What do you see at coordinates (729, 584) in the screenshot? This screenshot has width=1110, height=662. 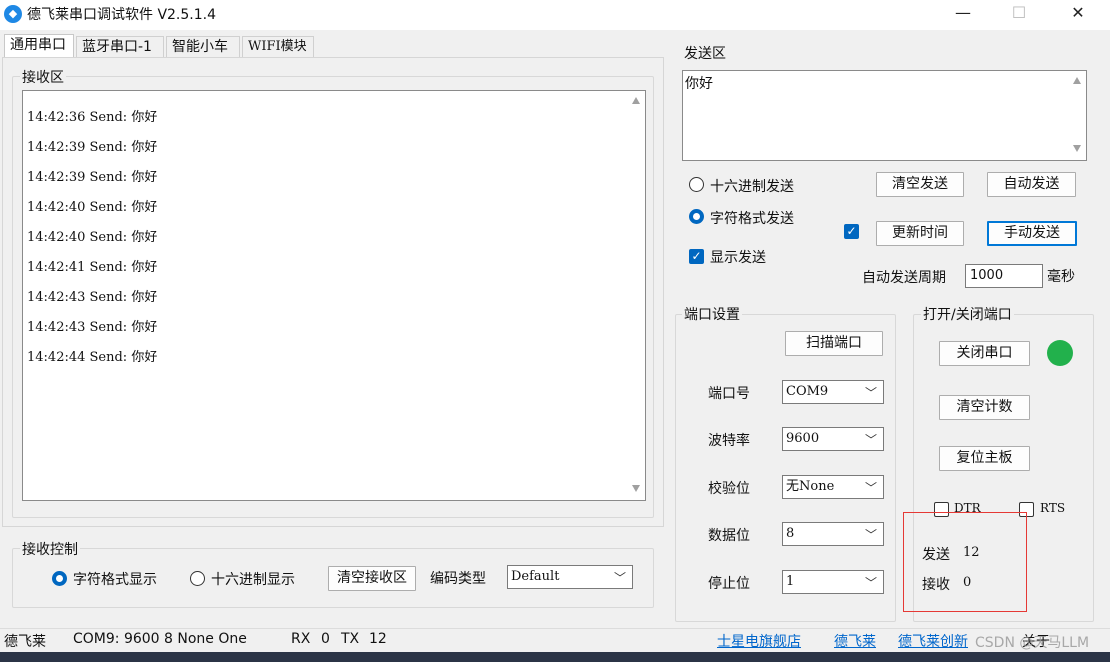 I see `stopbits-label: 停止位` at bounding box center [729, 584].